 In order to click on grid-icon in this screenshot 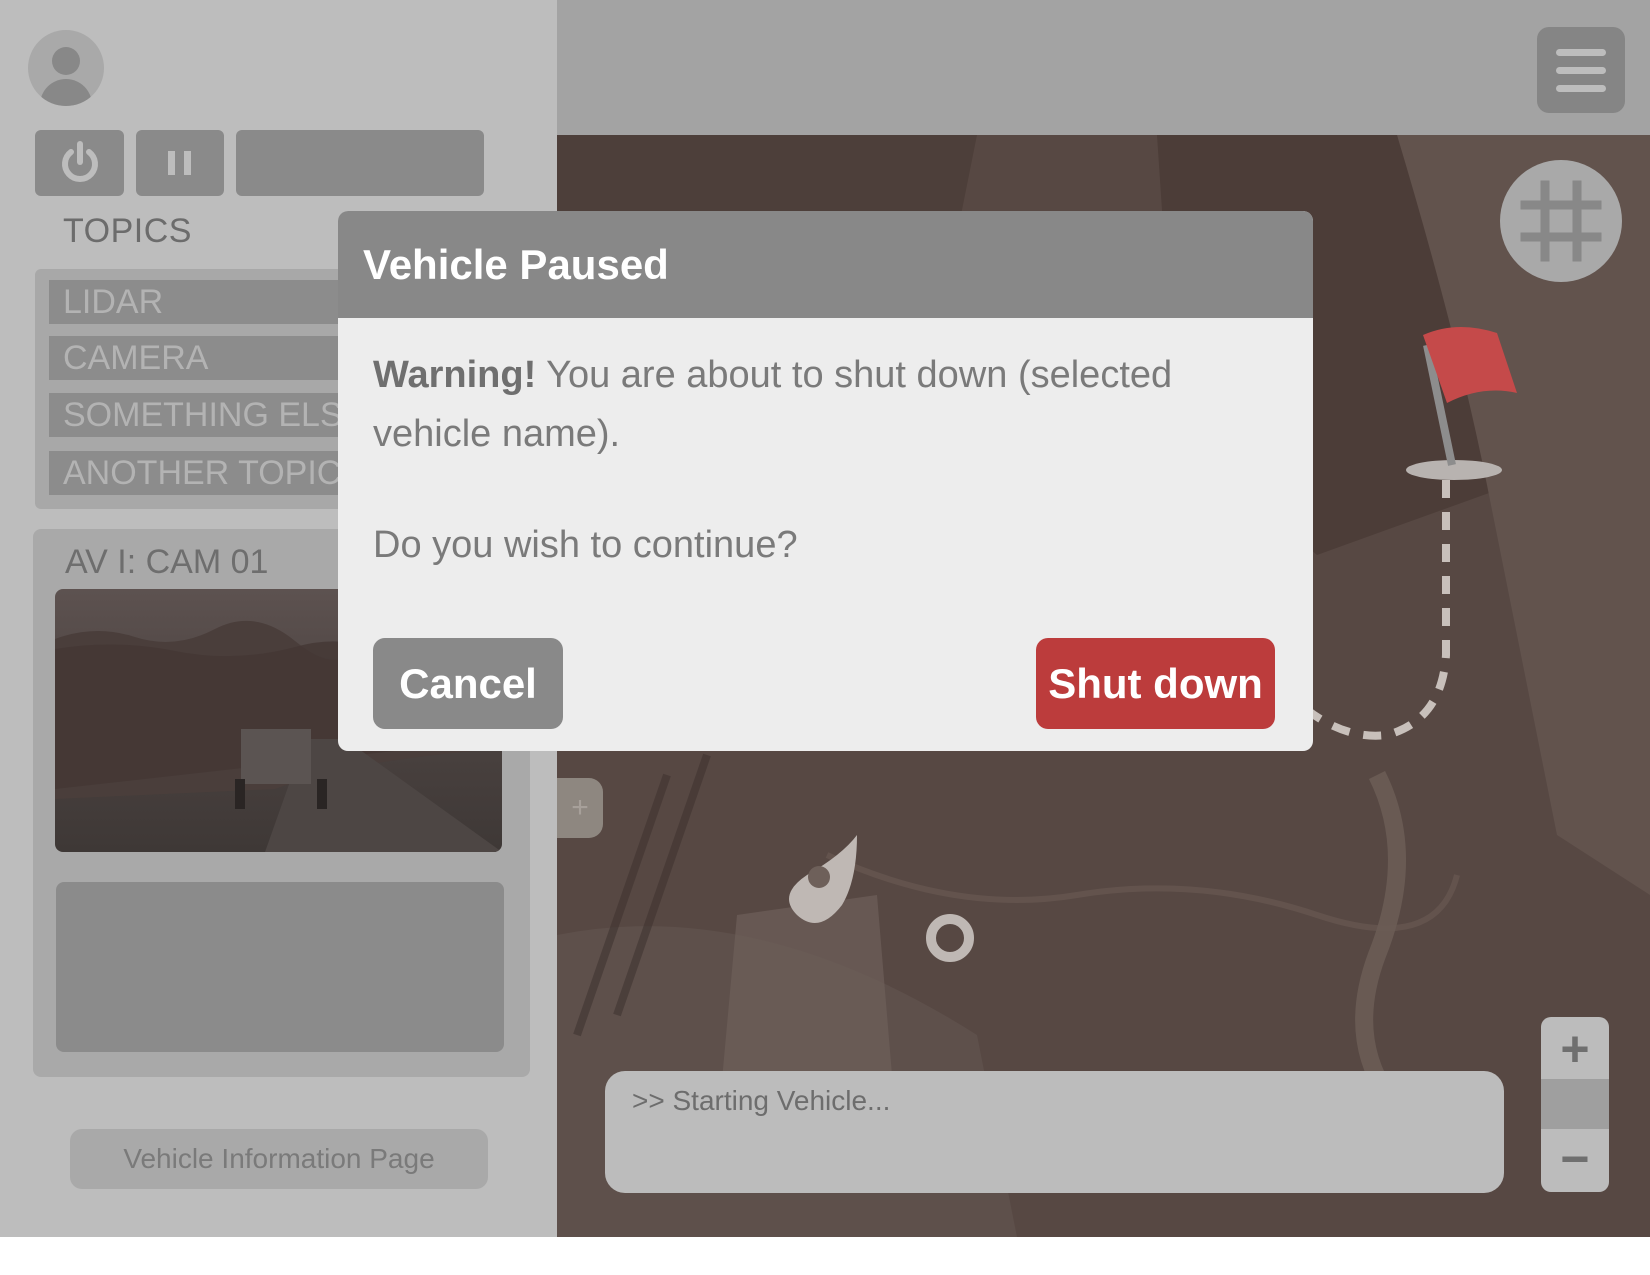, I will do `click(1561, 221)`.